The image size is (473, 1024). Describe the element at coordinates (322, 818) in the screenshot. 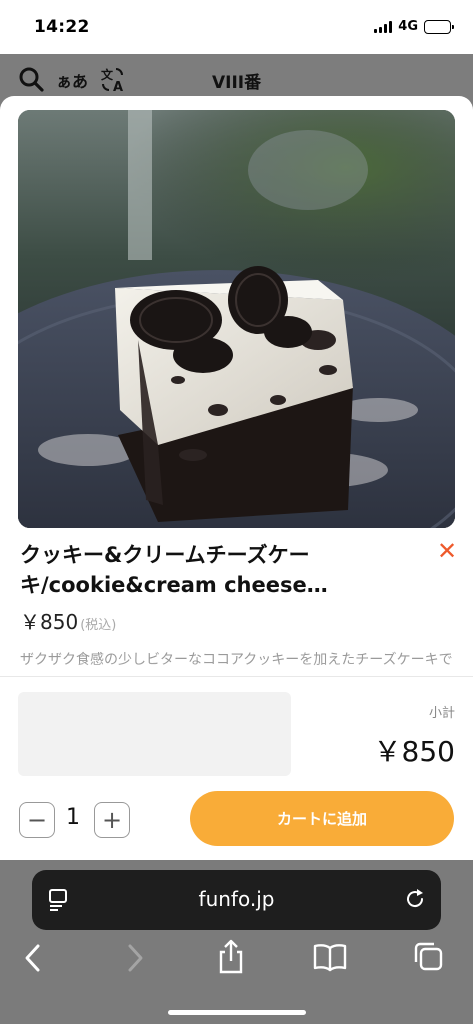

I see `add-to-cart-button: カートに追加` at that location.